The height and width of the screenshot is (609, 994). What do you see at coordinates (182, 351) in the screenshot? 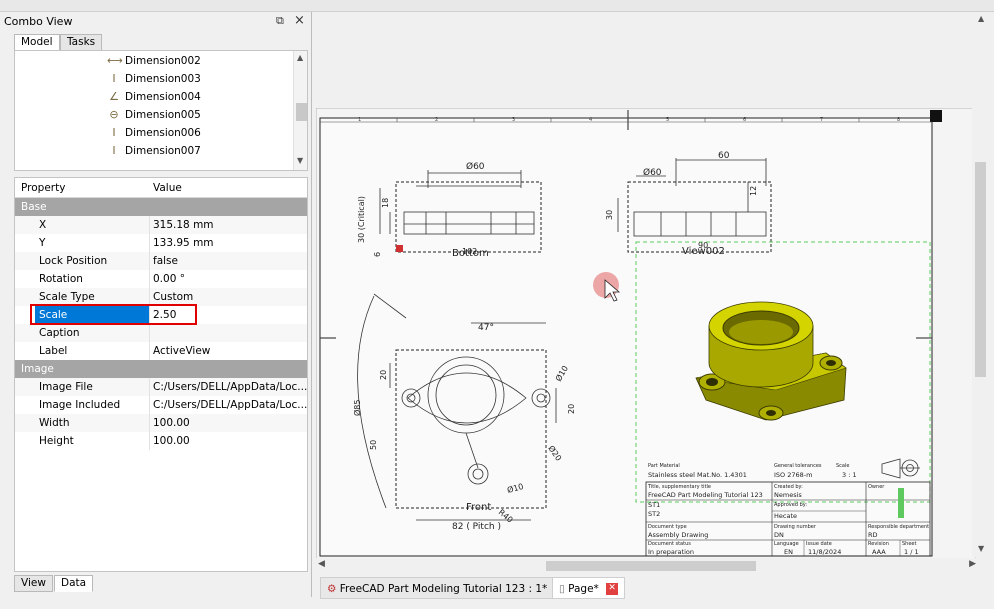
I see `property-value: ActiveView` at bounding box center [182, 351].